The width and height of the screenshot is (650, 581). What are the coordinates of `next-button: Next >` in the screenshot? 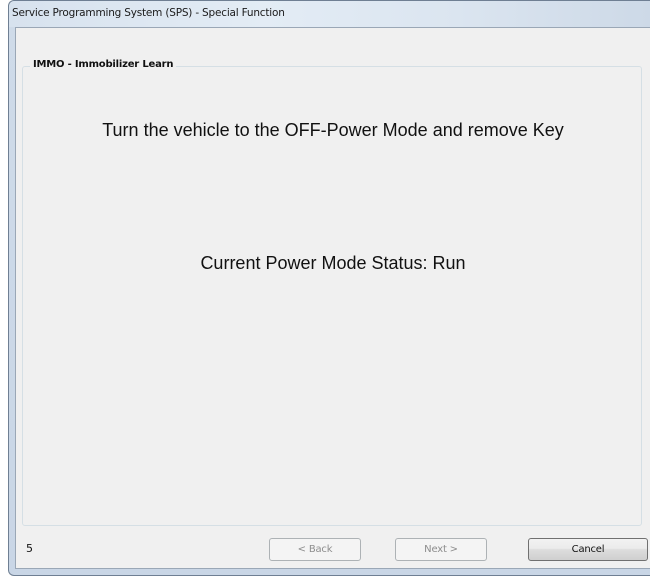 It's located at (441, 549).